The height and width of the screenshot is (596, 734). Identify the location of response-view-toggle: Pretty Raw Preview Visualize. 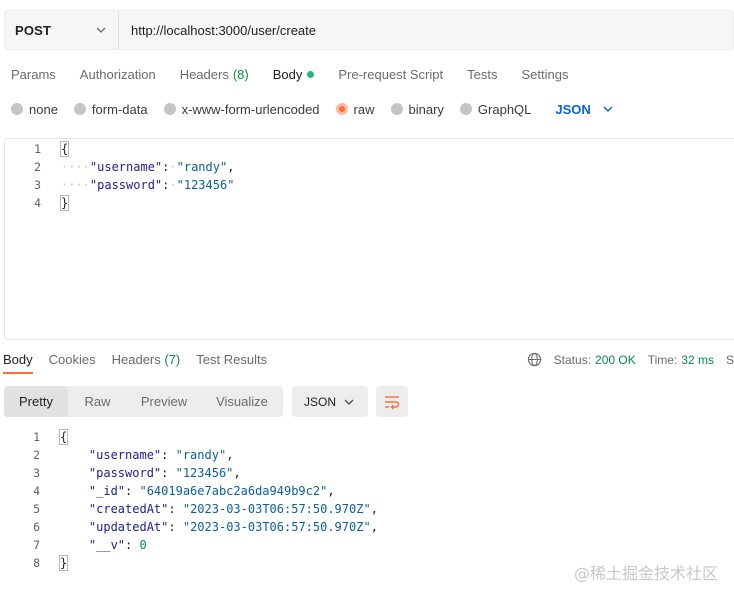
(143, 401).